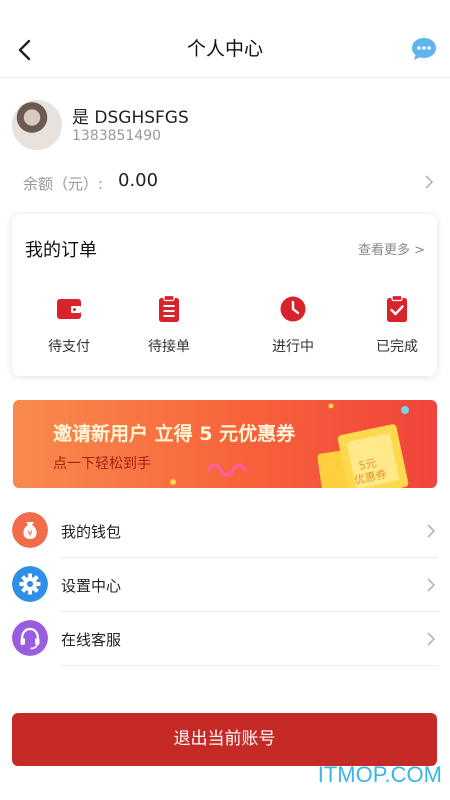 The width and height of the screenshot is (450, 800). Describe the element at coordinates (225, 639) in the screenshot. I see `menu-item-customer-service: 在线客服` at that location.